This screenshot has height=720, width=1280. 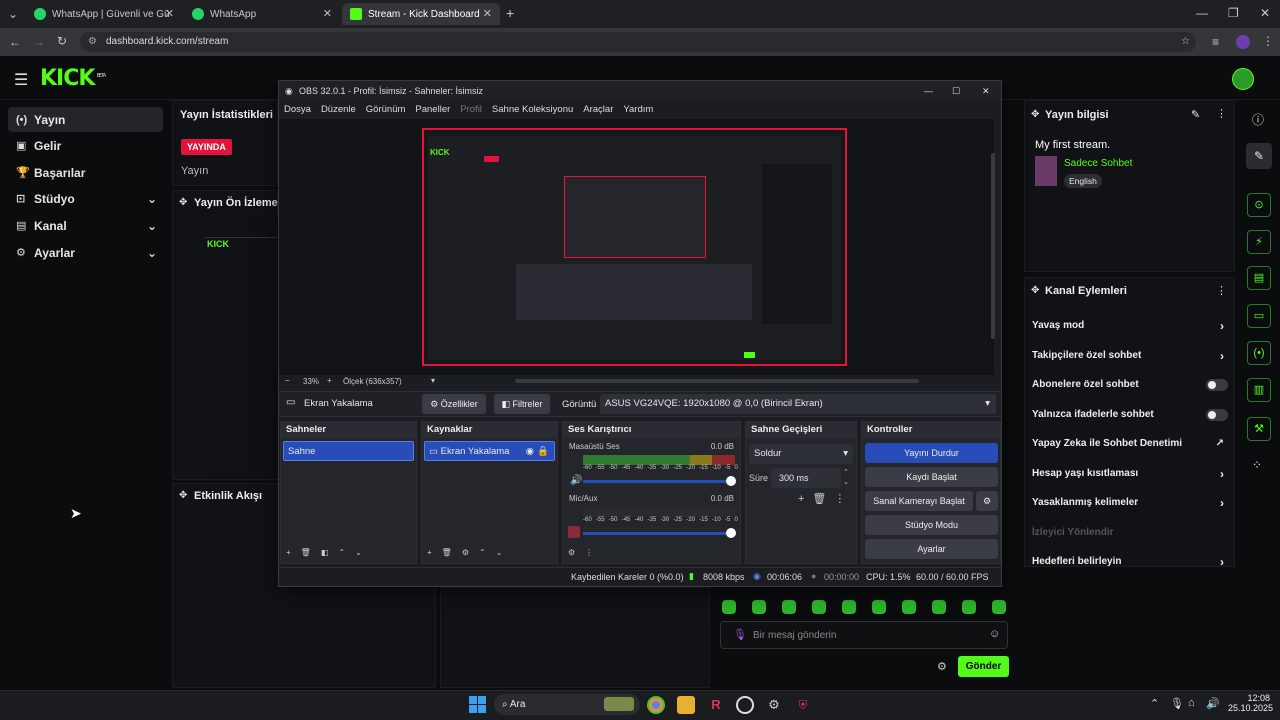 I want to click on channel-action-row: Yalnızca ifadelerle sohbet, so click(x=1130, y=415).